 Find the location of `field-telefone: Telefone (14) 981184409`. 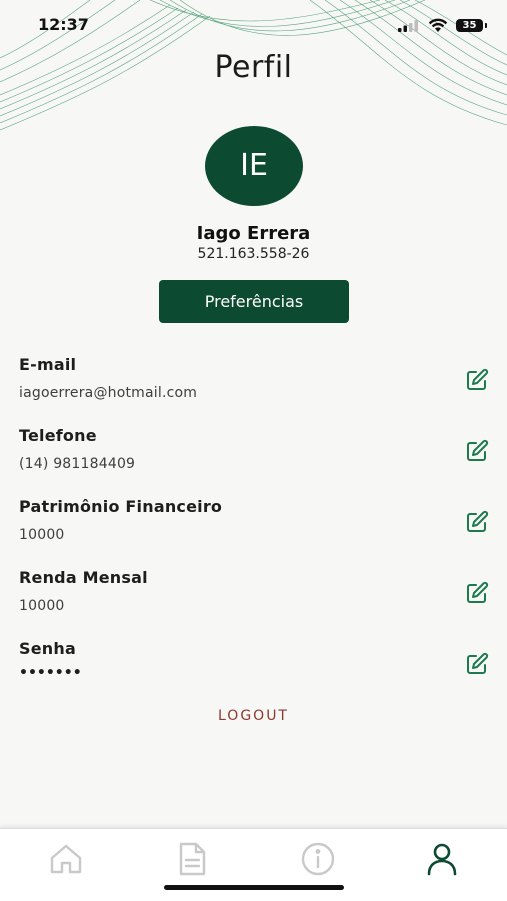

field-telefone: Telefone (14) 981184409 is located at coordinates (254, 456).